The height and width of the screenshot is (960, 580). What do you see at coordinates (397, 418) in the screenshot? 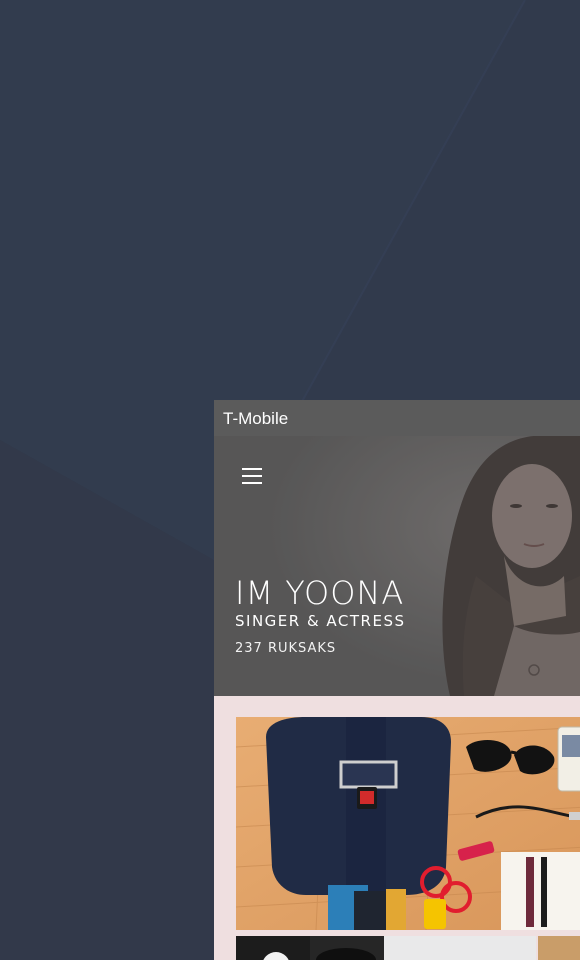
I see `status-bar: T-Mobile` at bounding box center [397, 418].